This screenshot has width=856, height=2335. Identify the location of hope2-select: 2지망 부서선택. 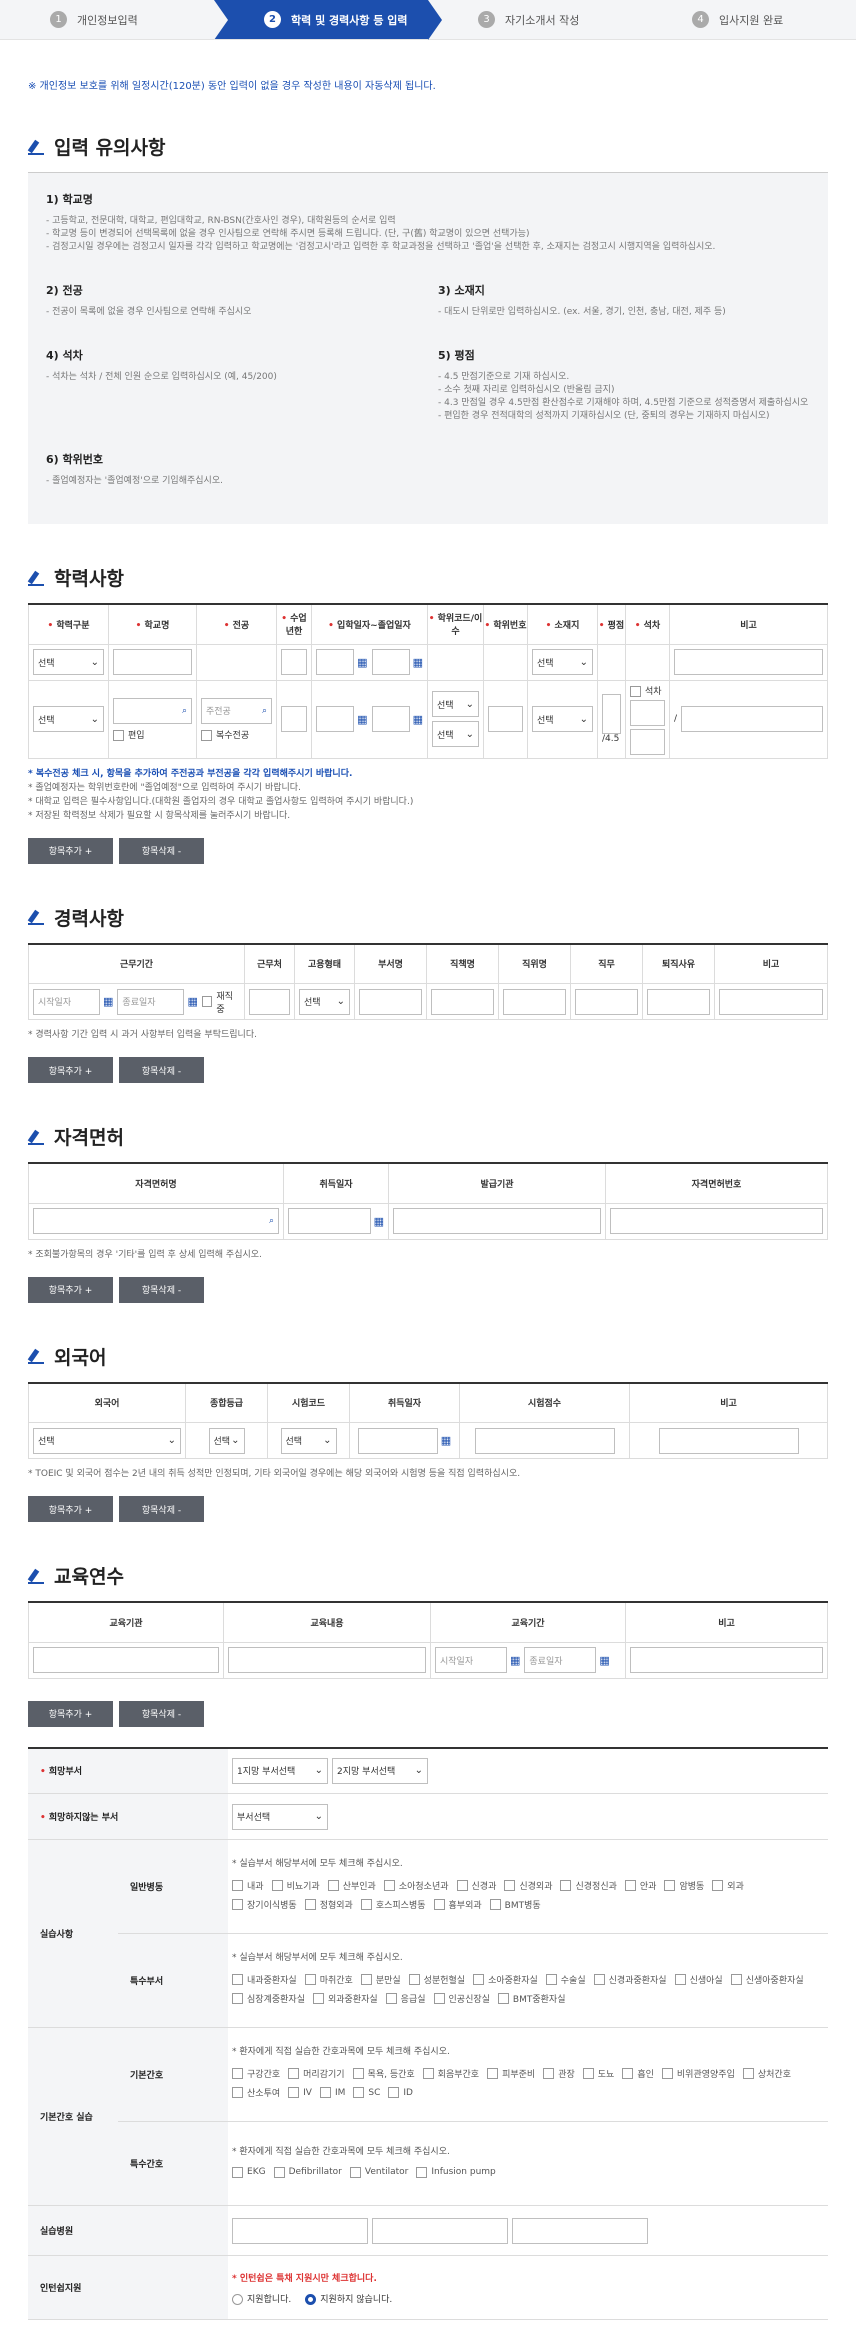
(380, 1770).